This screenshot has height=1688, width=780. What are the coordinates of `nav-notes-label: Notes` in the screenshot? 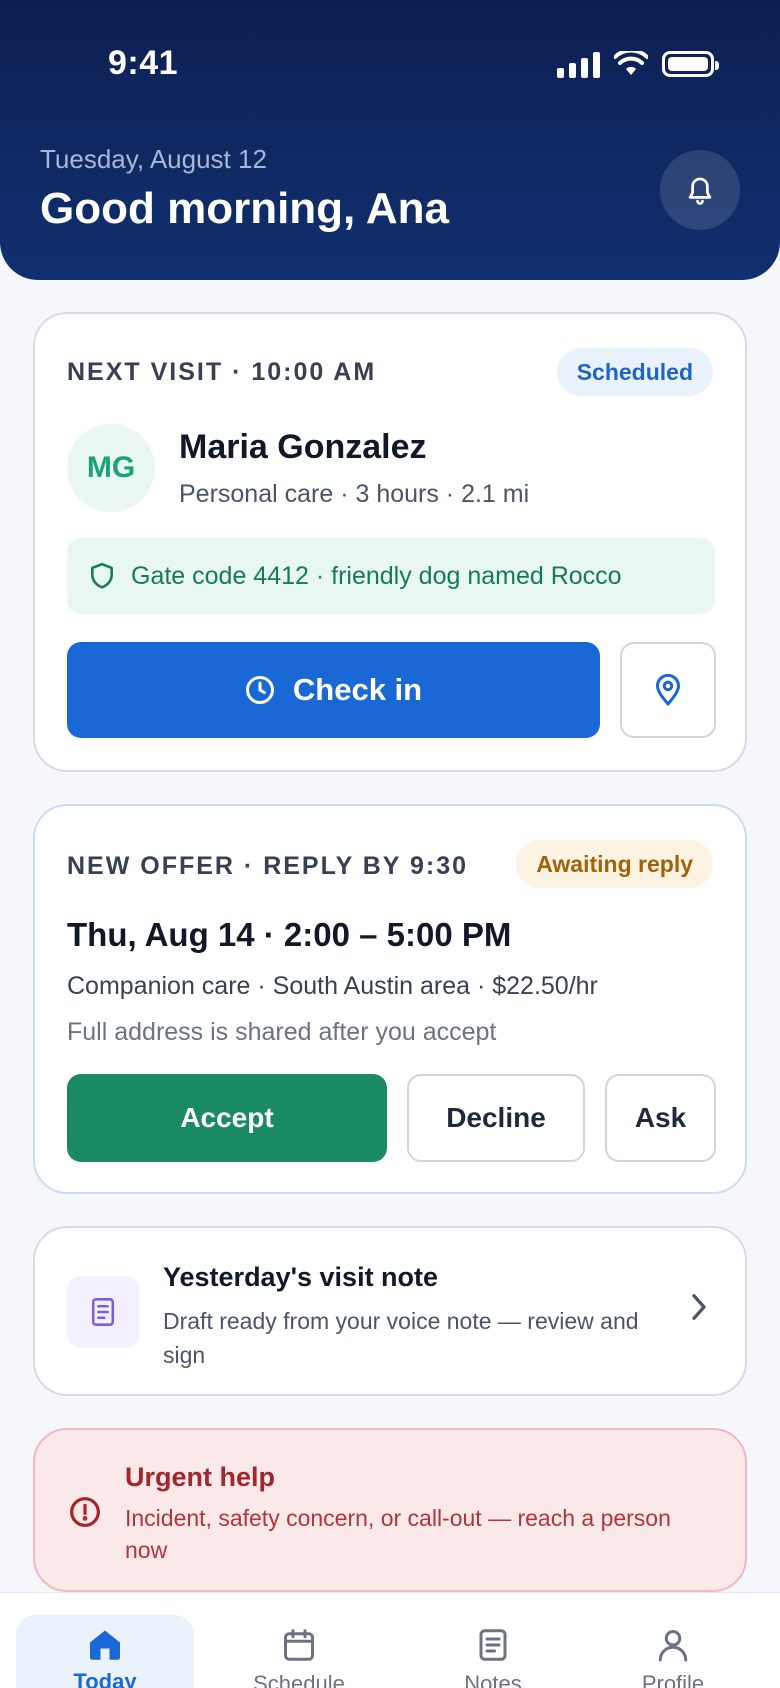 It's located at (493, 1679).